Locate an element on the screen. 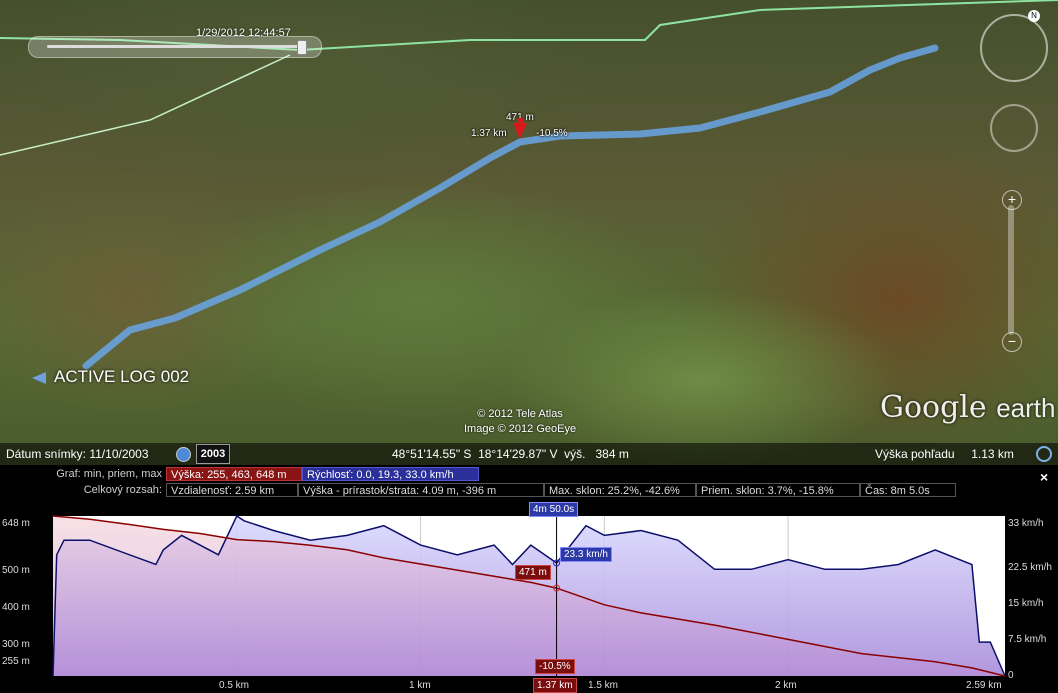 The image size is (1058, 693). cursor-time-tag: 4m 50.0s is located at coordinates (554, 509).